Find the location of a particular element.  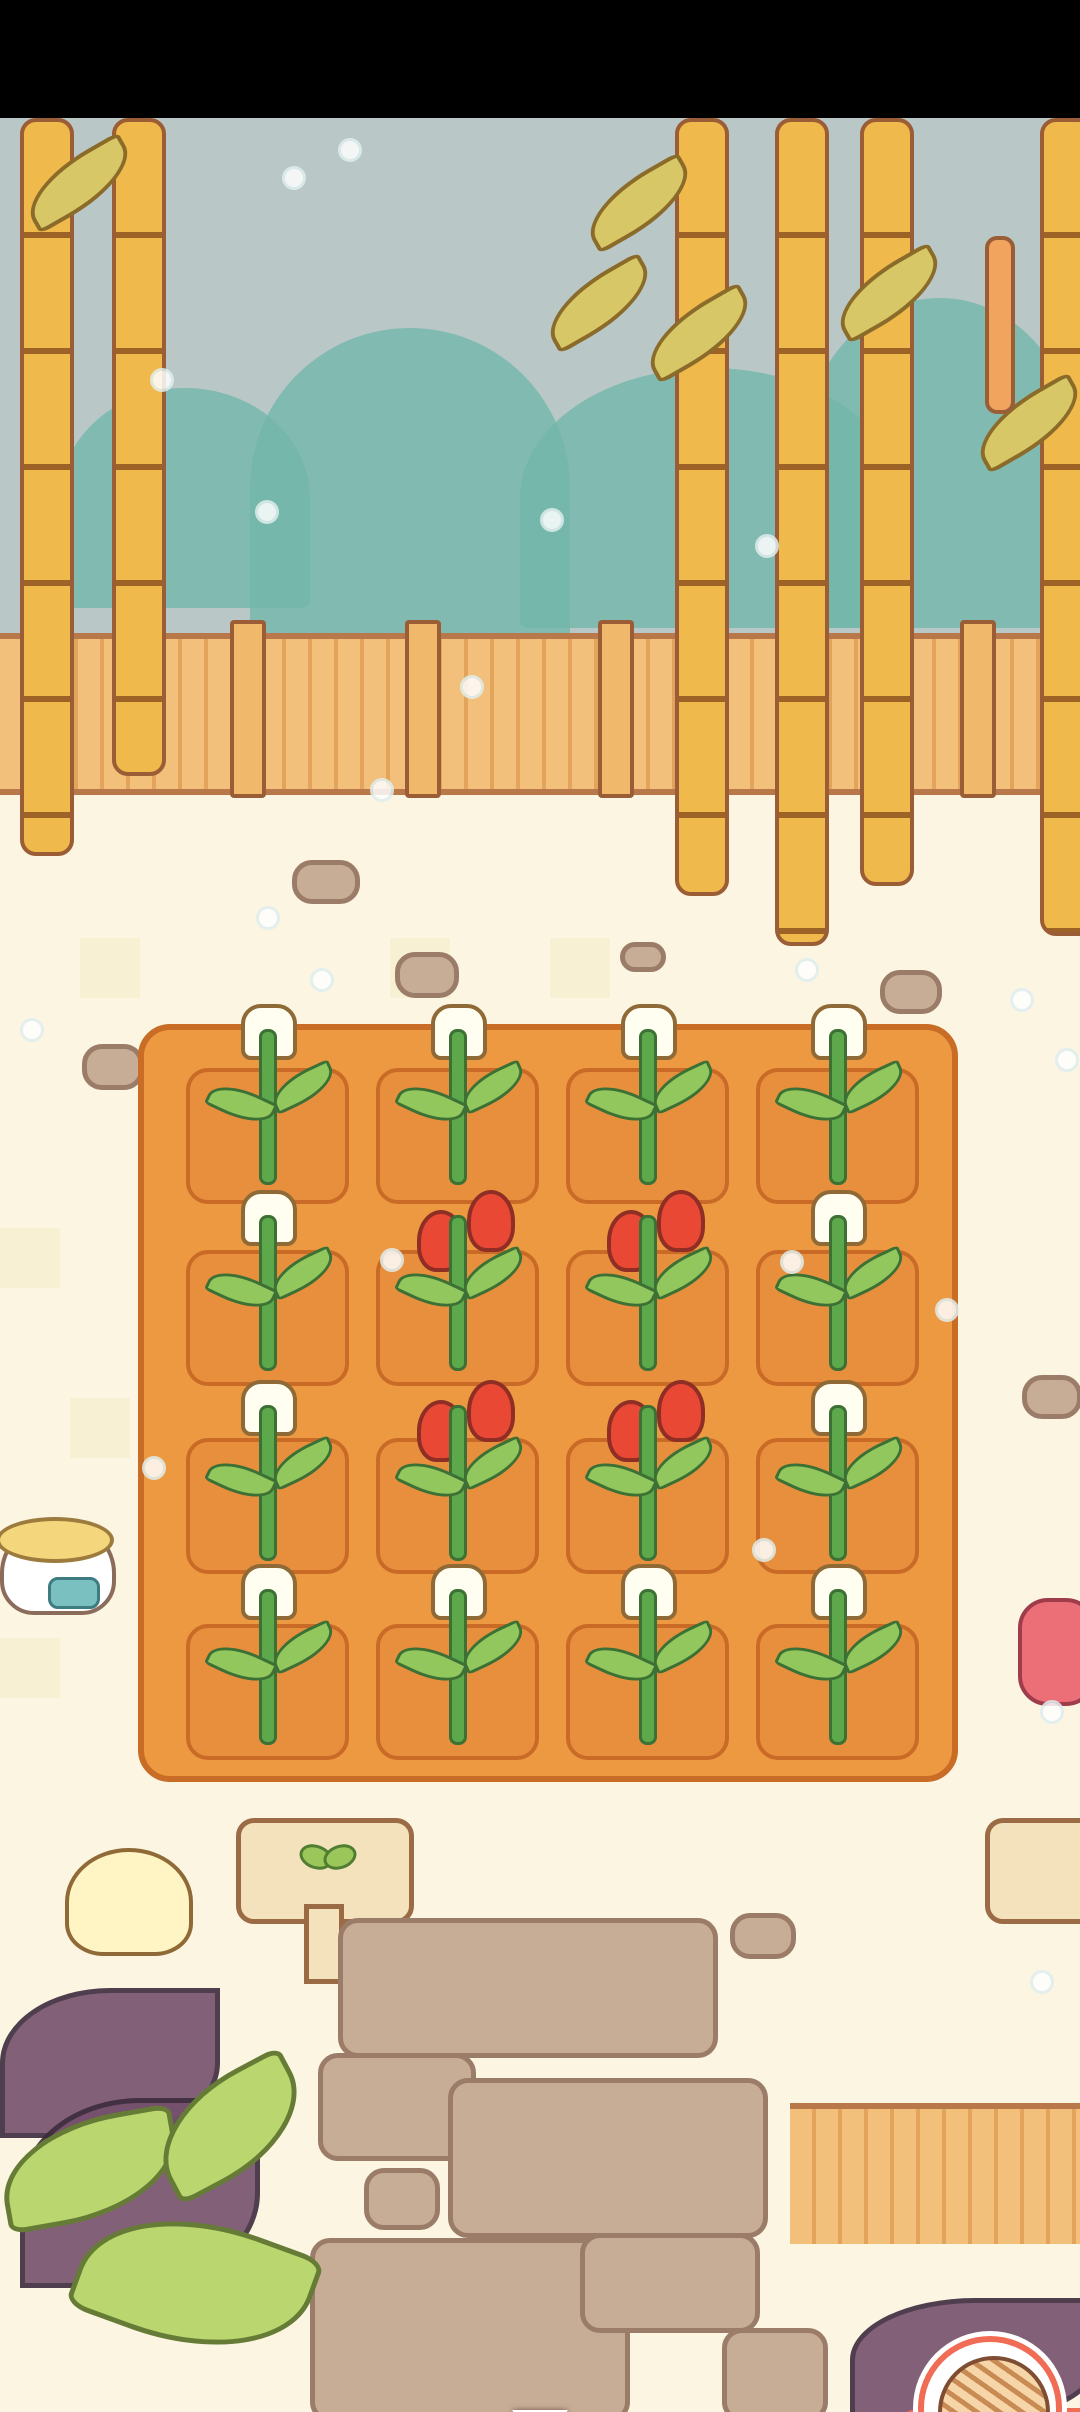

sprout-icon is located at coordinates (324, 1868).